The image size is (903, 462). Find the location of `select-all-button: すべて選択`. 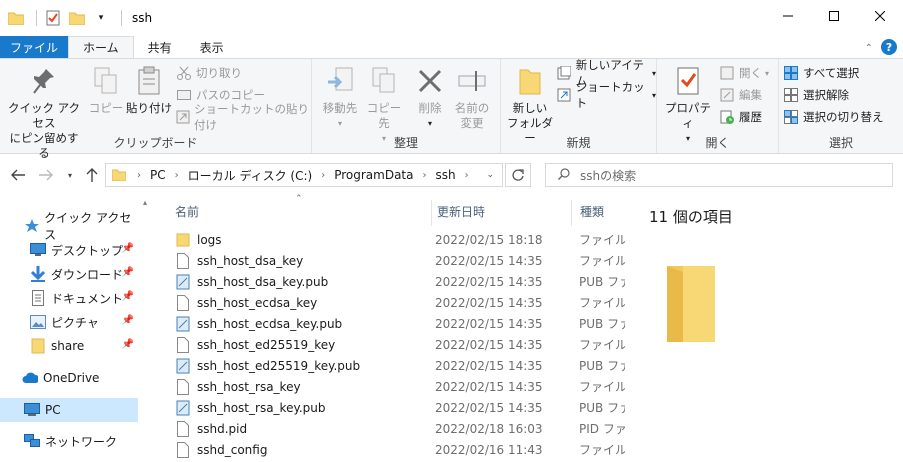

select-all-button: すべて選択 is located at coordinates (821, 73).